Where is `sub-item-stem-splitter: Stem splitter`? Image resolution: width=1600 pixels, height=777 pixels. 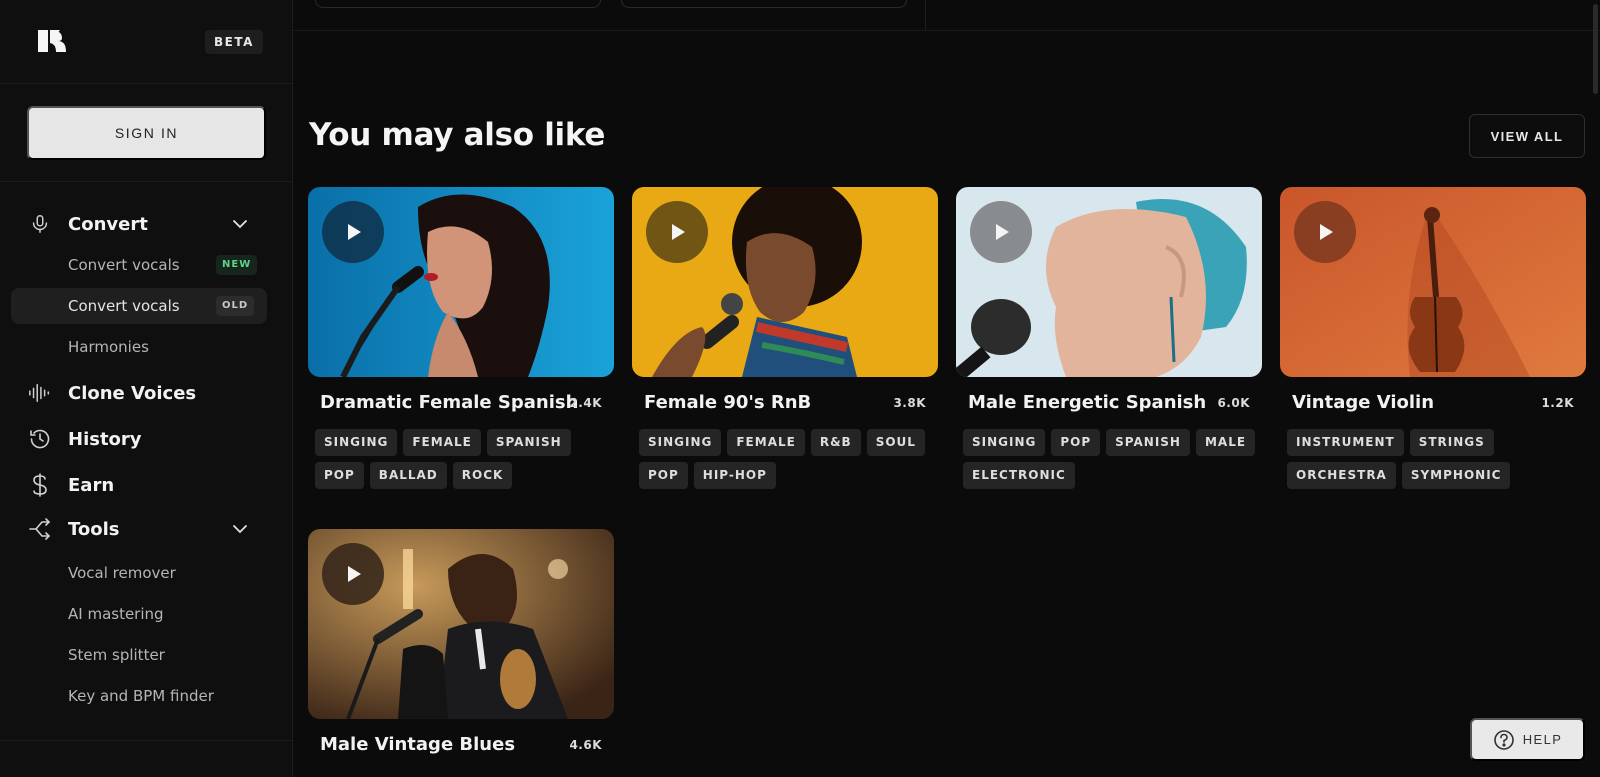 sub-item-stem-splitter: Stem splitter is located at coordinates (139, 655).